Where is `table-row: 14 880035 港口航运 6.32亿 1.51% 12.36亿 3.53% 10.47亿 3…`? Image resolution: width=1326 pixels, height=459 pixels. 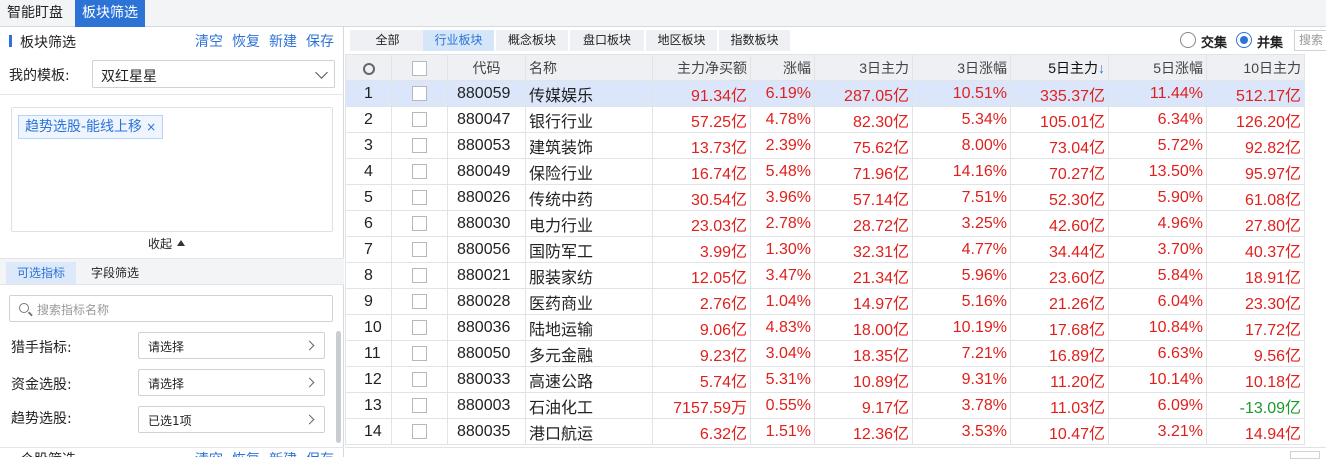
table-row: 14 880035 港口航运 6.32亿 1.51% 12.36亿 3.53% 10.47亿 3… is located at coordinates (825, 431).